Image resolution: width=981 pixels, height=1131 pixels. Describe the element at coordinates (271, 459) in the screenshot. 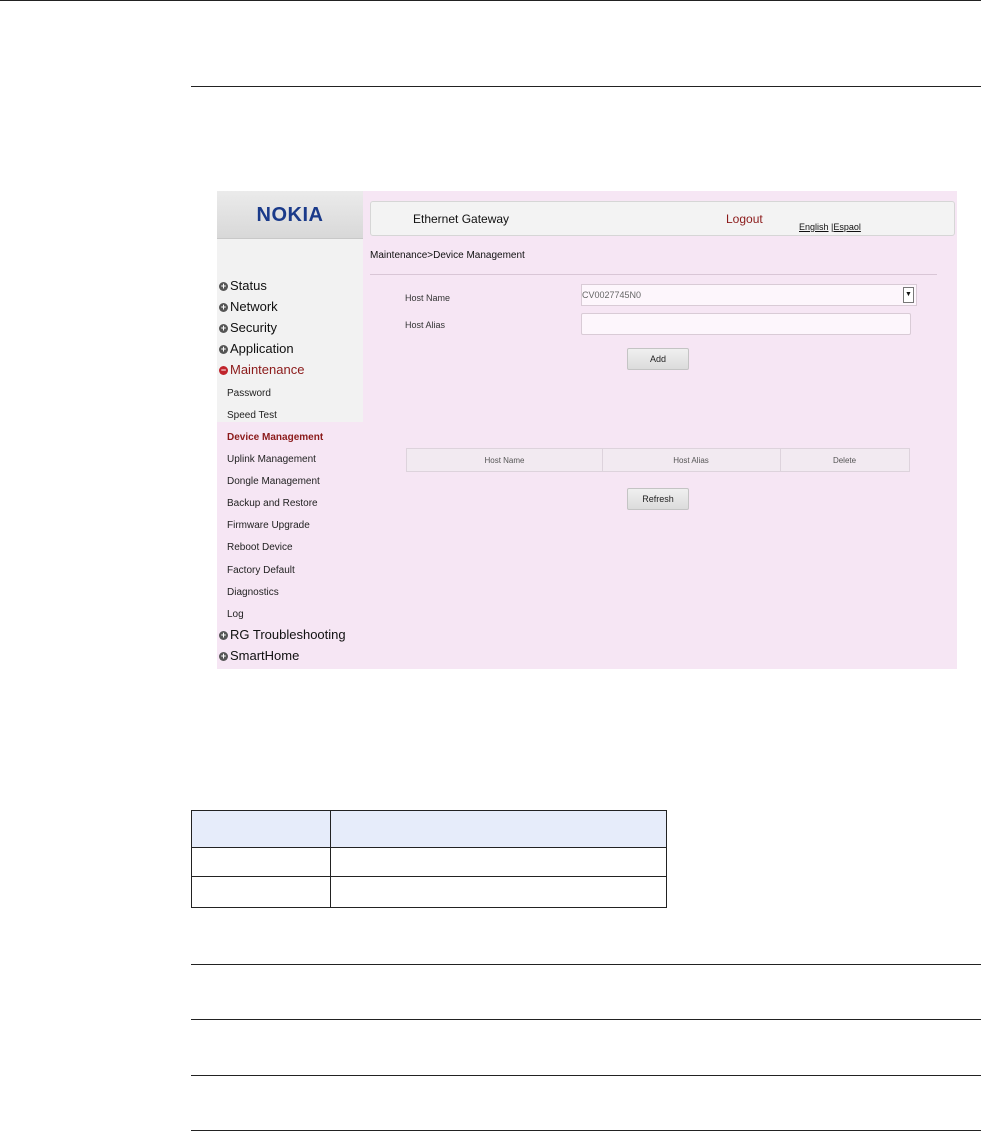

I see `nav-sub-uplink-management: Uplink Management` at that location.